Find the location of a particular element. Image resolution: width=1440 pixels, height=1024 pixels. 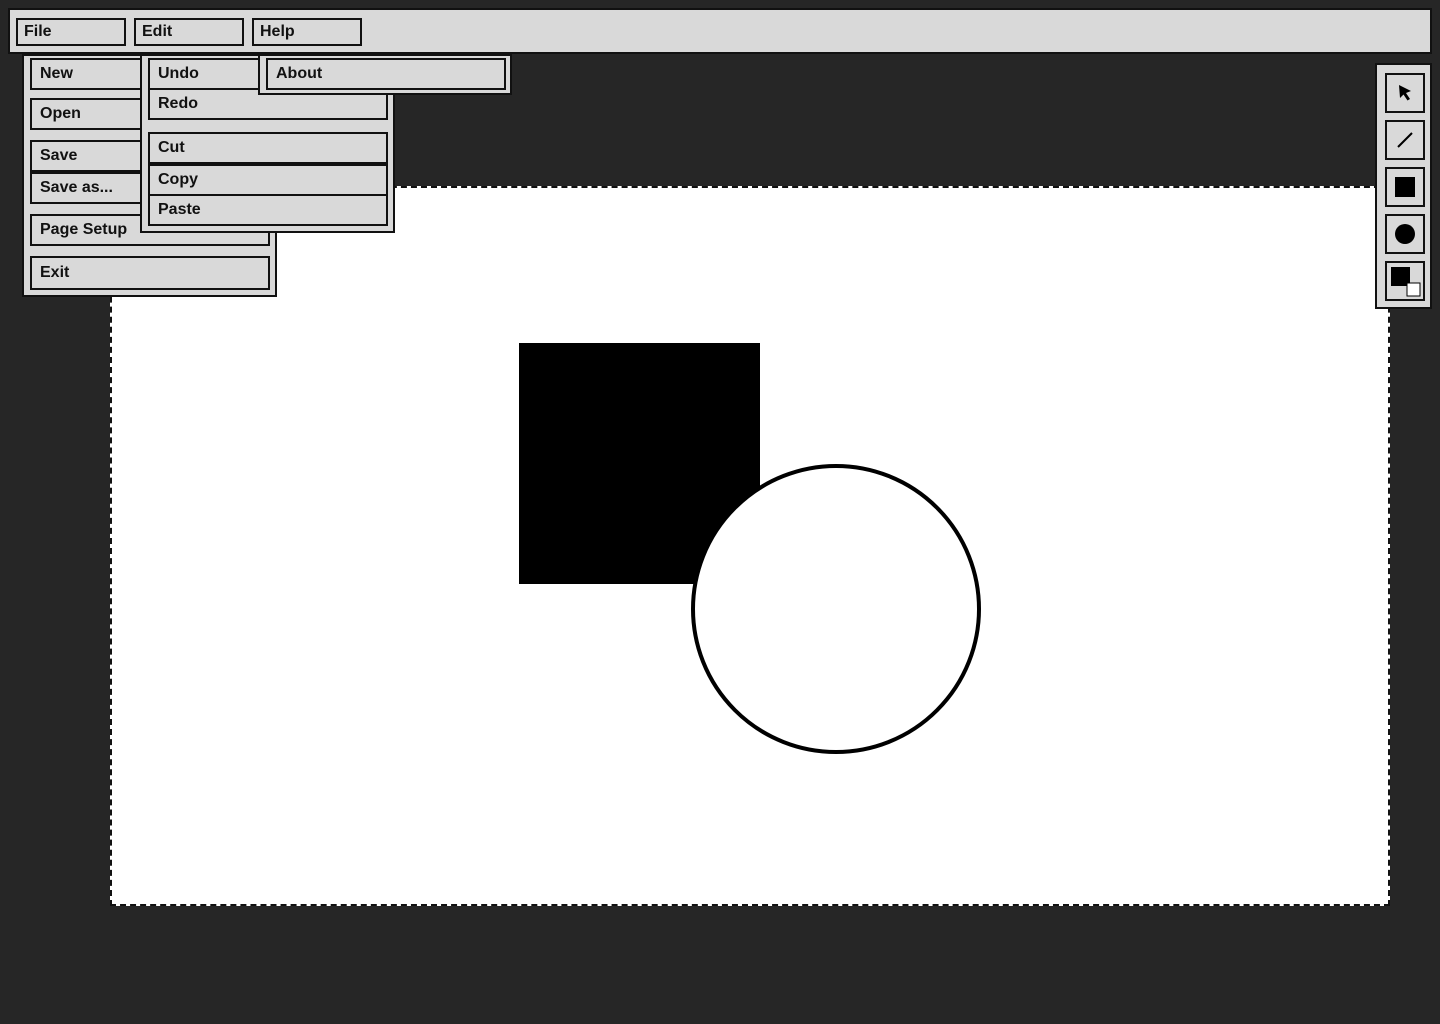

menu-bar: File Edit Help is located at coordinates (720, 31).